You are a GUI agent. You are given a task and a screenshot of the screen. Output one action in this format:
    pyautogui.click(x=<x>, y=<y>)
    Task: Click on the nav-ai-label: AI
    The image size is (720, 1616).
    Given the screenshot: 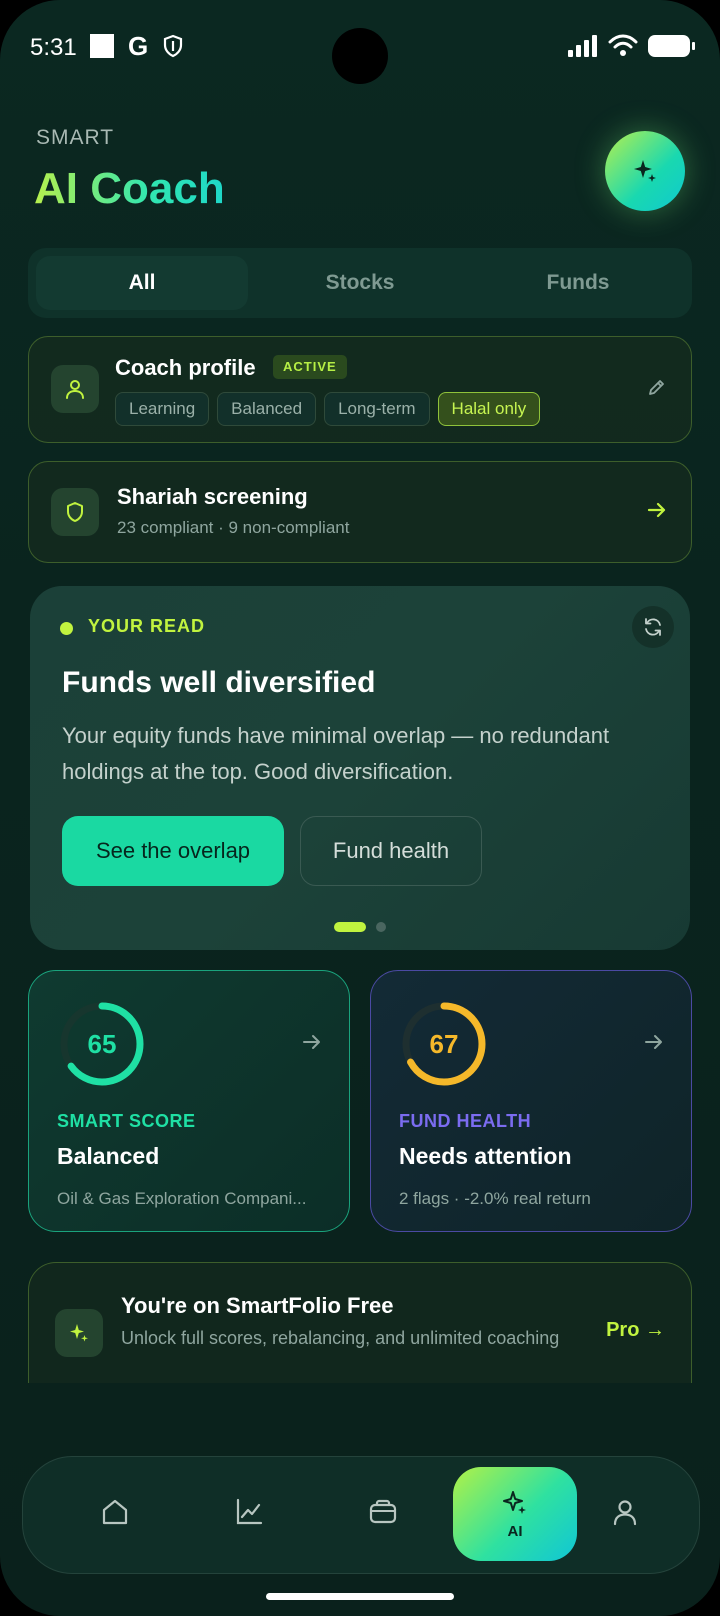 What is the action you would take?
    pyautogui.click(x=515, y=1531)
    